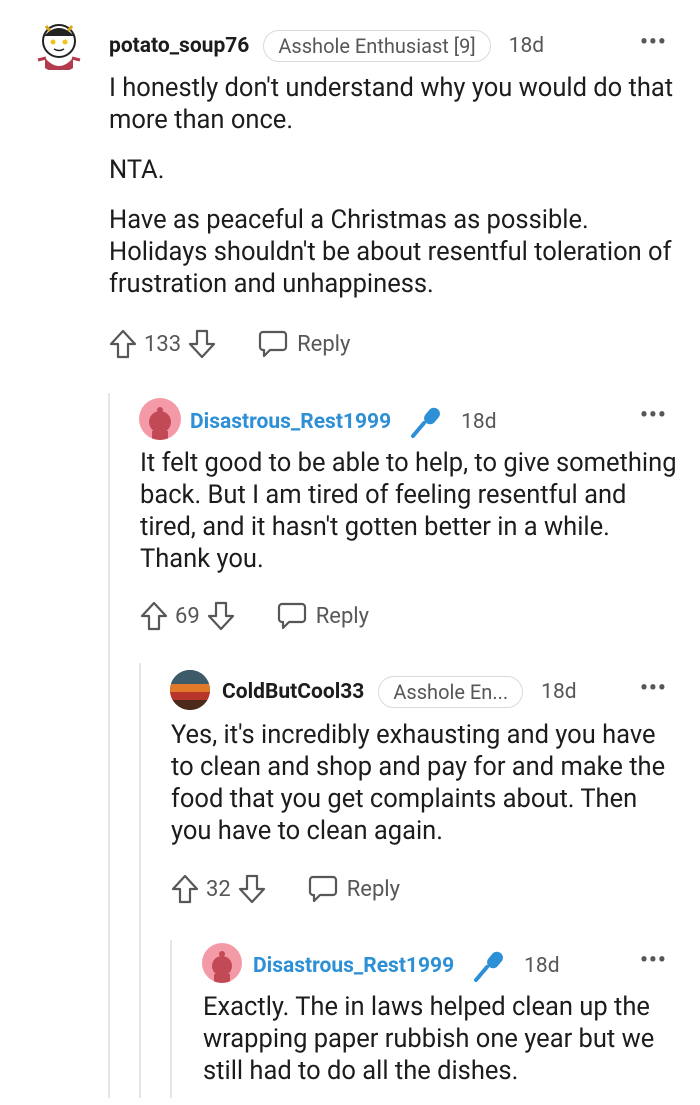 The height and width of the screenshot is (1105, 700). Describe the element at coordinates (254, 616) in the screenshot. I see `comment-actions: 69 Reply` at that location.